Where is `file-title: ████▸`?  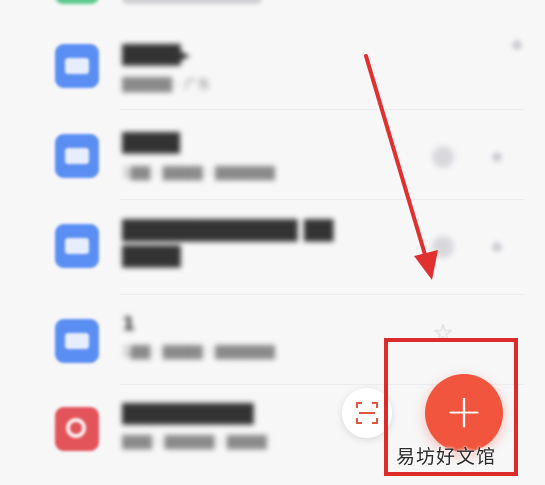
file-title: ████▸ is located at coordinates (156, 55).